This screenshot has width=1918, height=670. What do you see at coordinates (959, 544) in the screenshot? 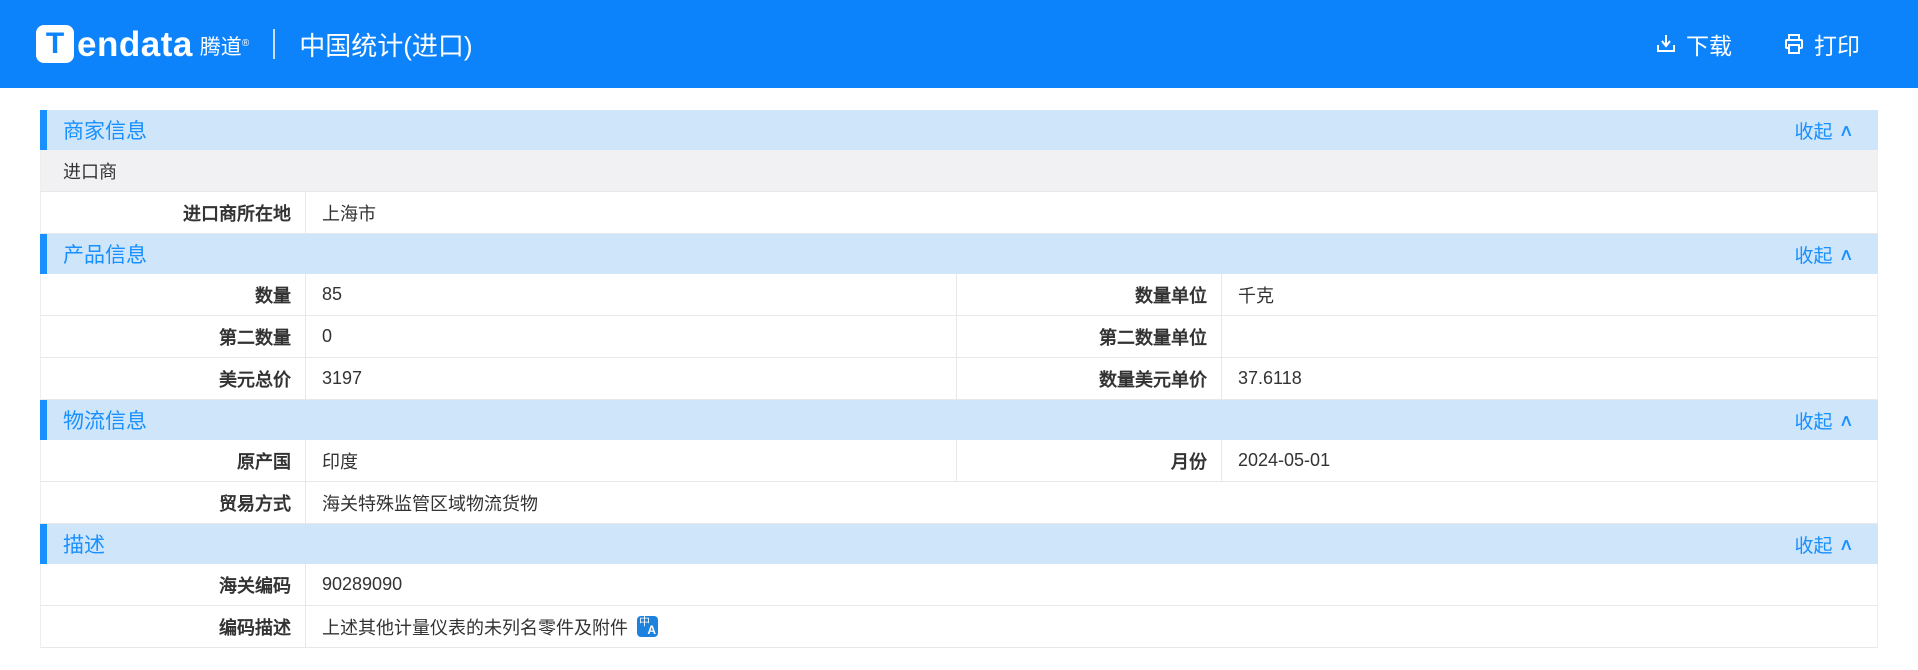
I see `section-header-description: 描述 收起 ∧` at bounding box center [959, 544].